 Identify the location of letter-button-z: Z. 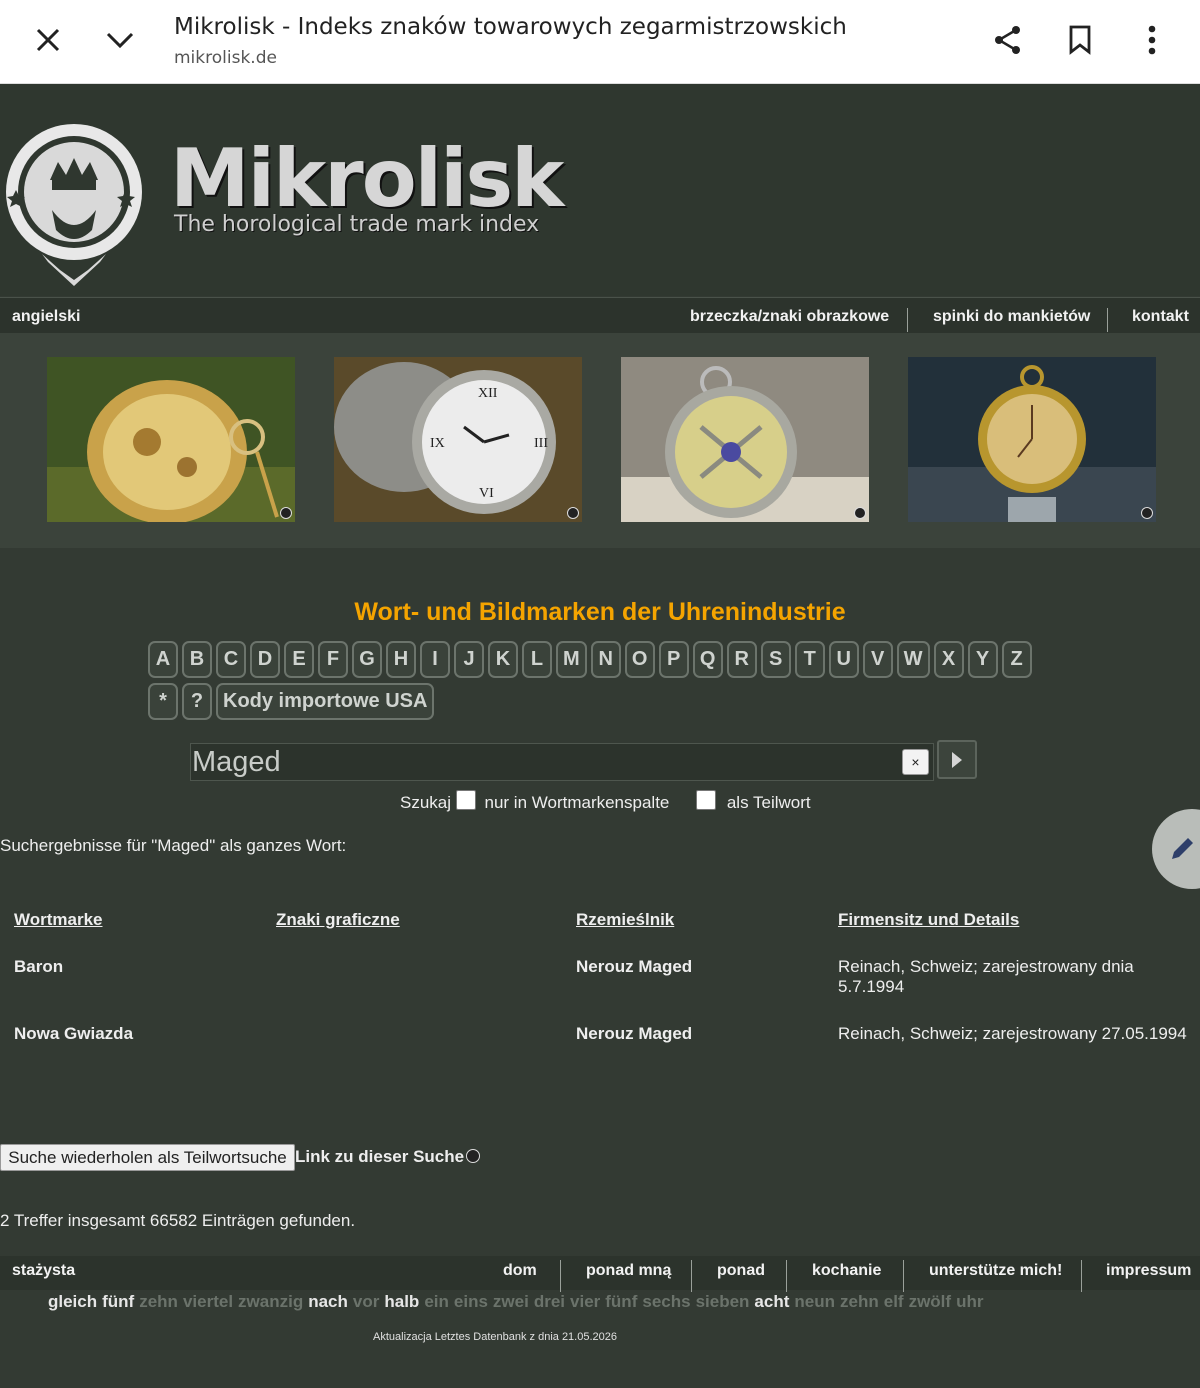
(1016, 659).